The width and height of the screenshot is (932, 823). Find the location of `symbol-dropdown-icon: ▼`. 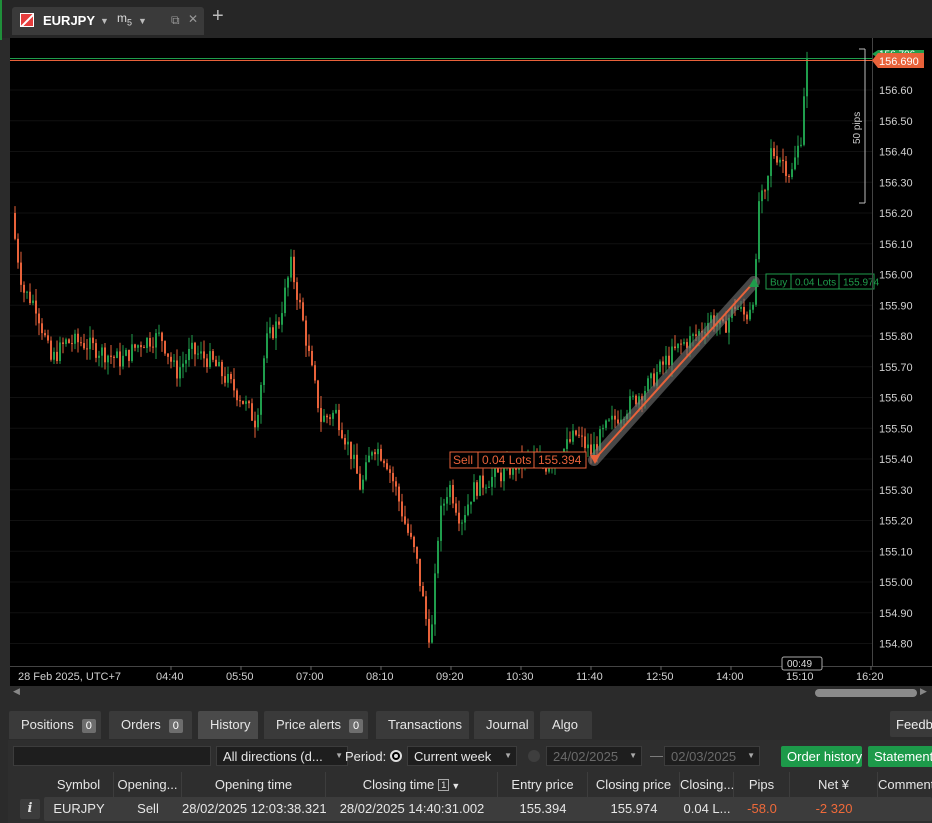

symbol-dropdown-icon: ▼ is located at coordinates (104, 21).